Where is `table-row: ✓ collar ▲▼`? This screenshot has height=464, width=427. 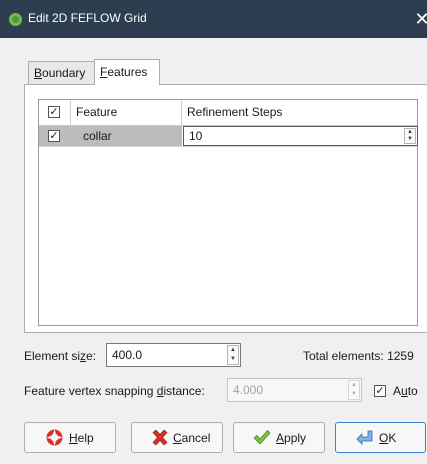 table-row: ✓ collar ▲▼ is located at coordinates (228, 136).